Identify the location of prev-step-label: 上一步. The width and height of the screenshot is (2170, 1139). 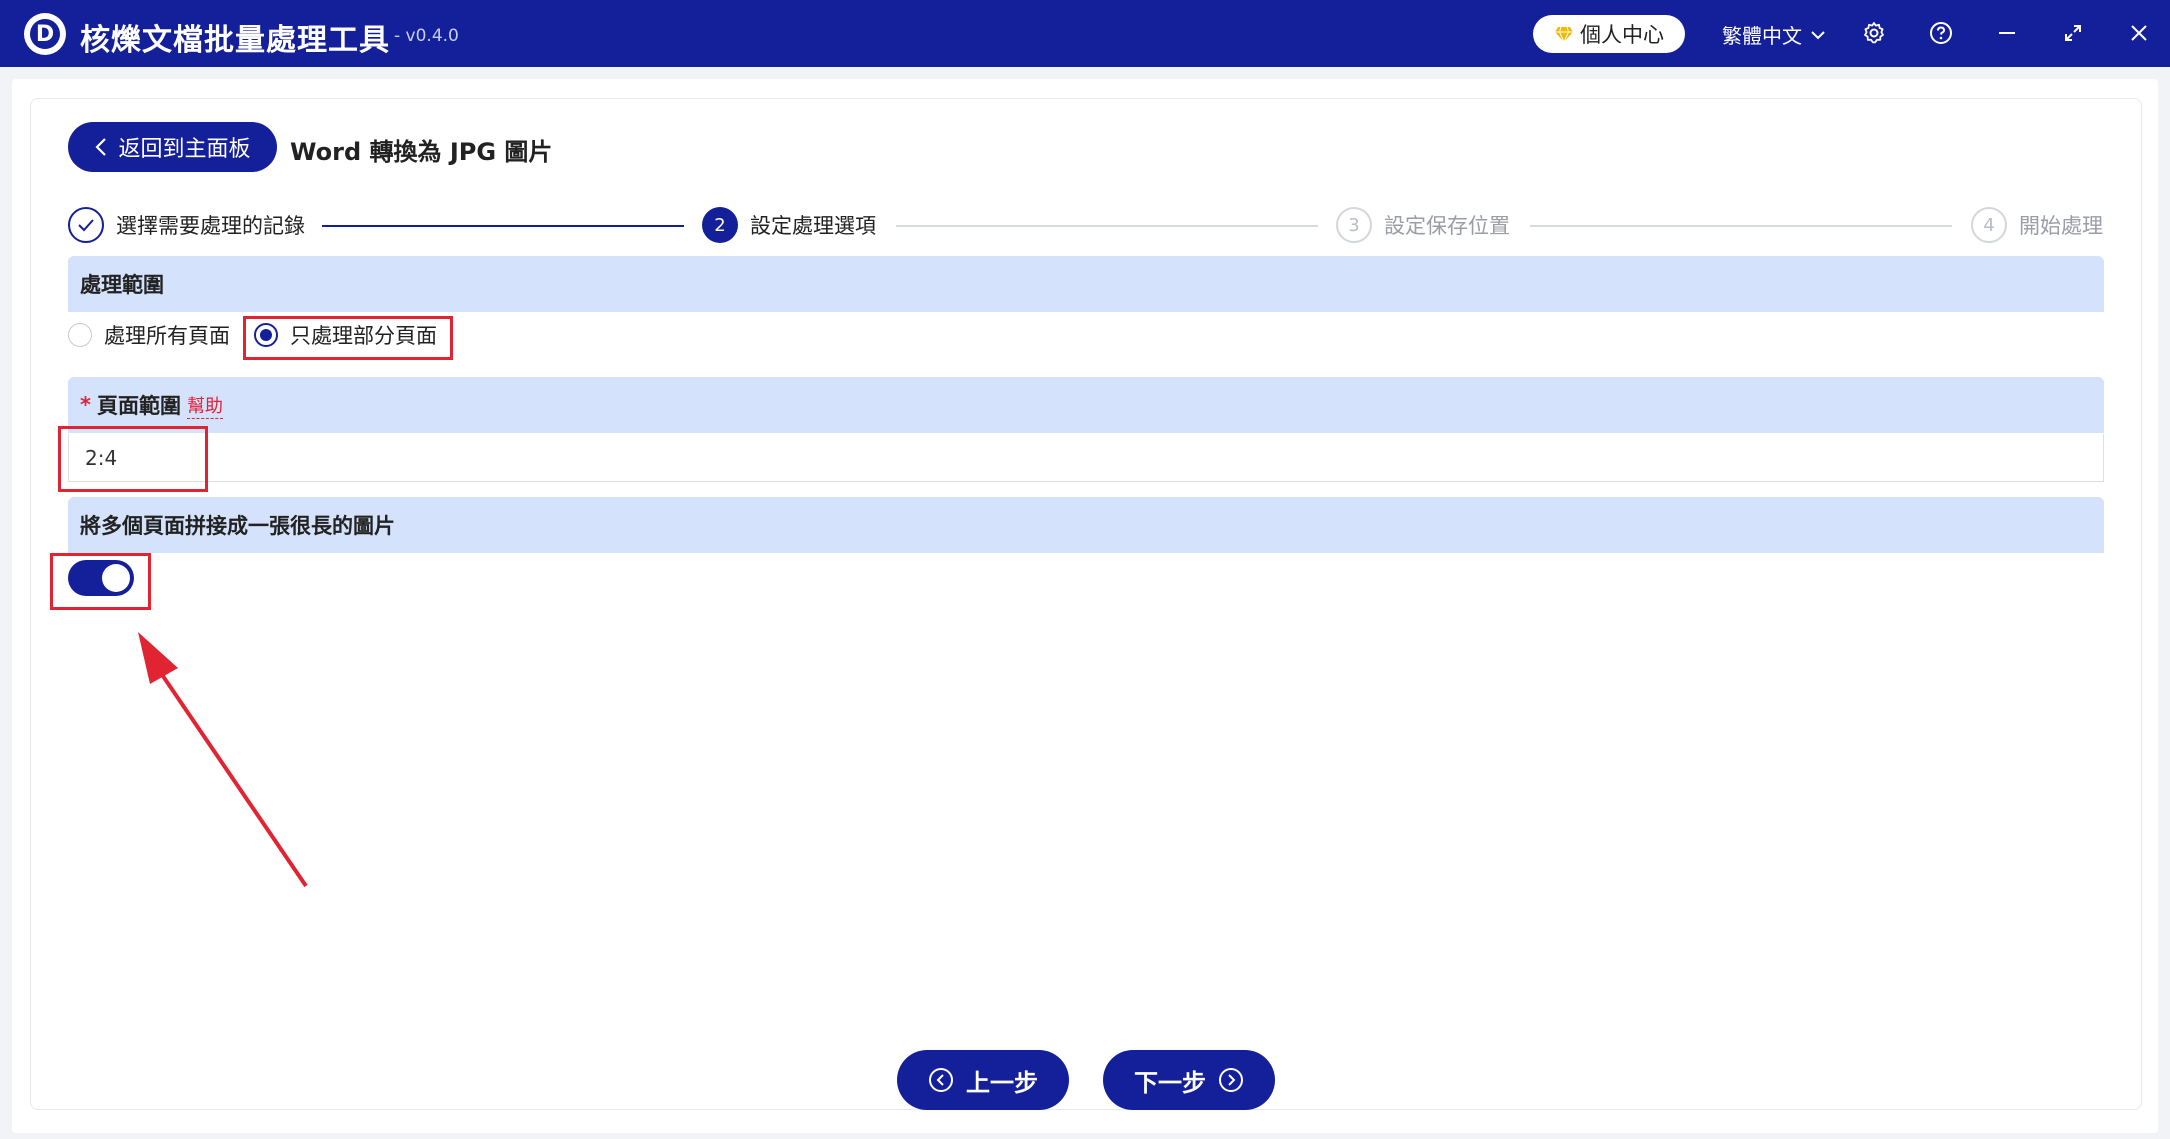
(1002, 1082).